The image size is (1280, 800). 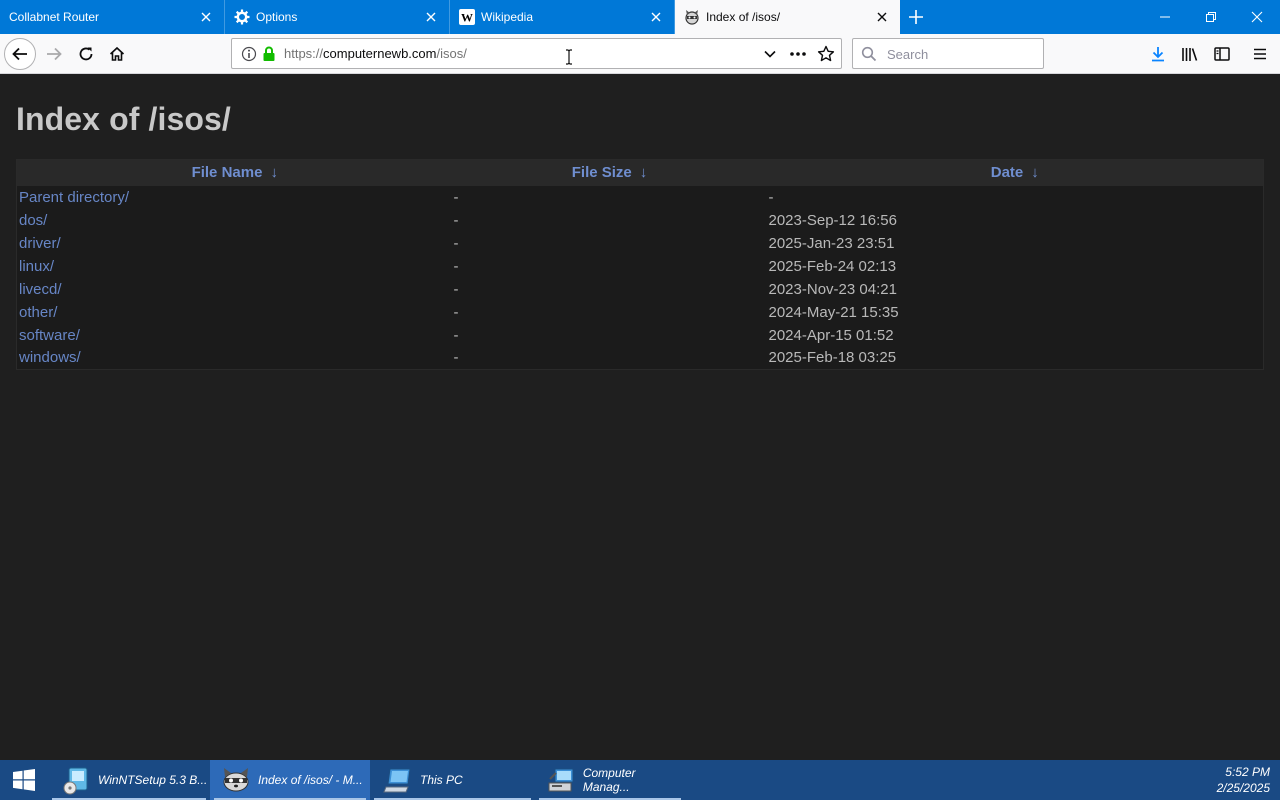 I want to click on table-row: windows/ - 2025-Feb-18 03:25, so click(x=640, y=358).